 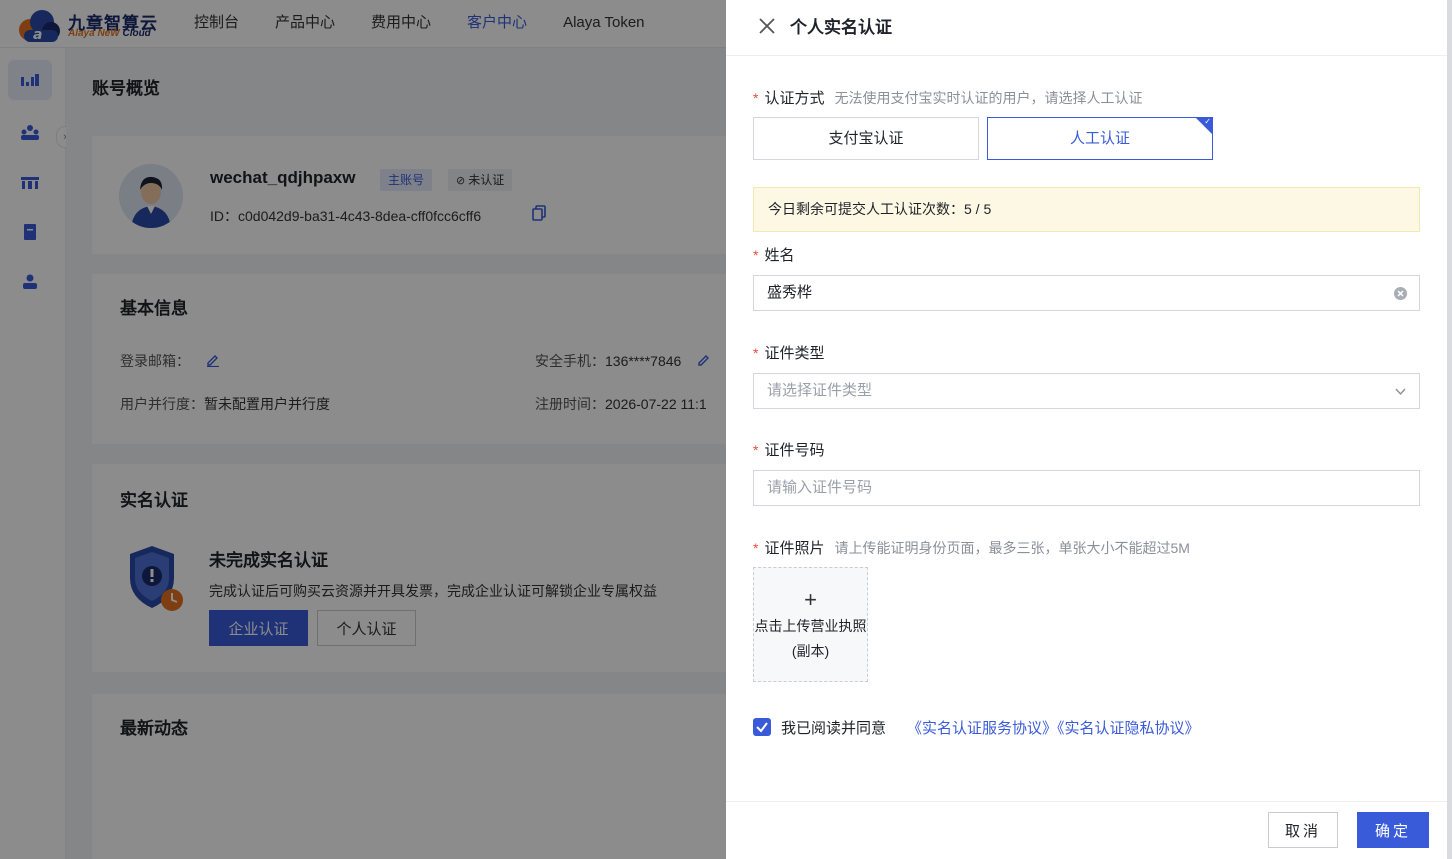 I want to click on confirm-button: 确定, so click(x=1393, y=830).